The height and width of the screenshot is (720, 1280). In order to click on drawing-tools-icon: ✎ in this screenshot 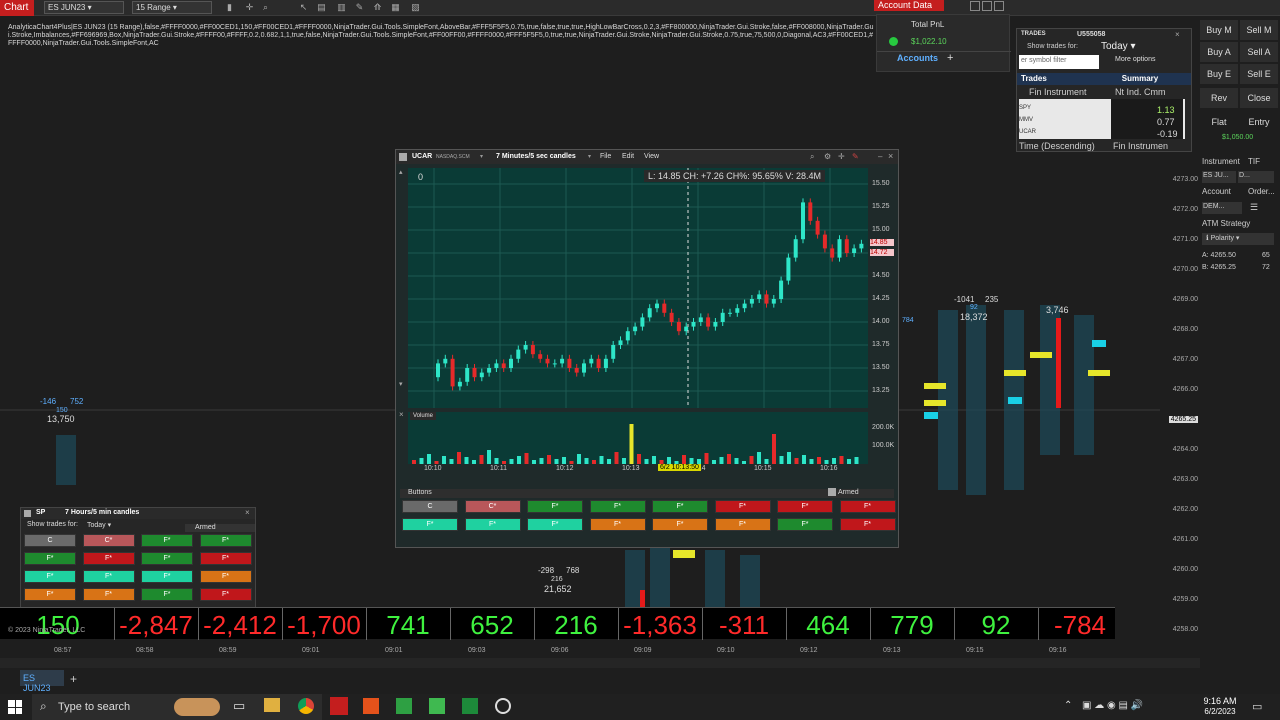, I will do `click(359, 7)`.